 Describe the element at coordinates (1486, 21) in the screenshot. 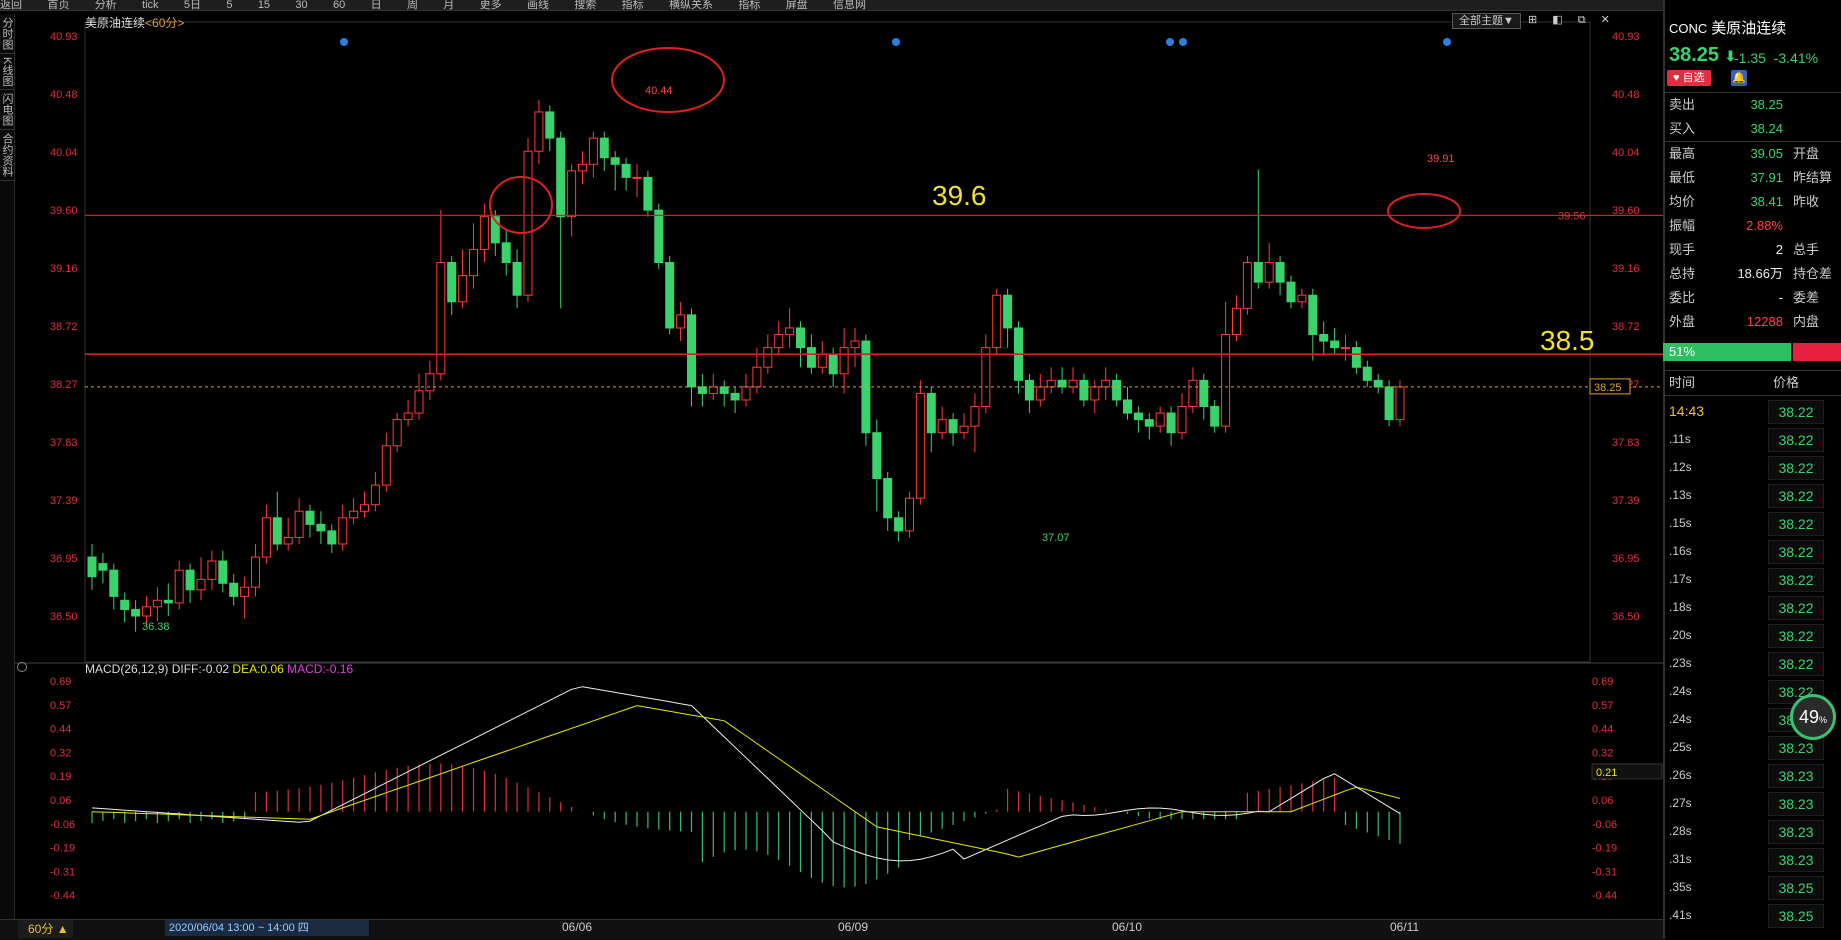

I see `theme-dropdown: 全部主题▼` at that location.